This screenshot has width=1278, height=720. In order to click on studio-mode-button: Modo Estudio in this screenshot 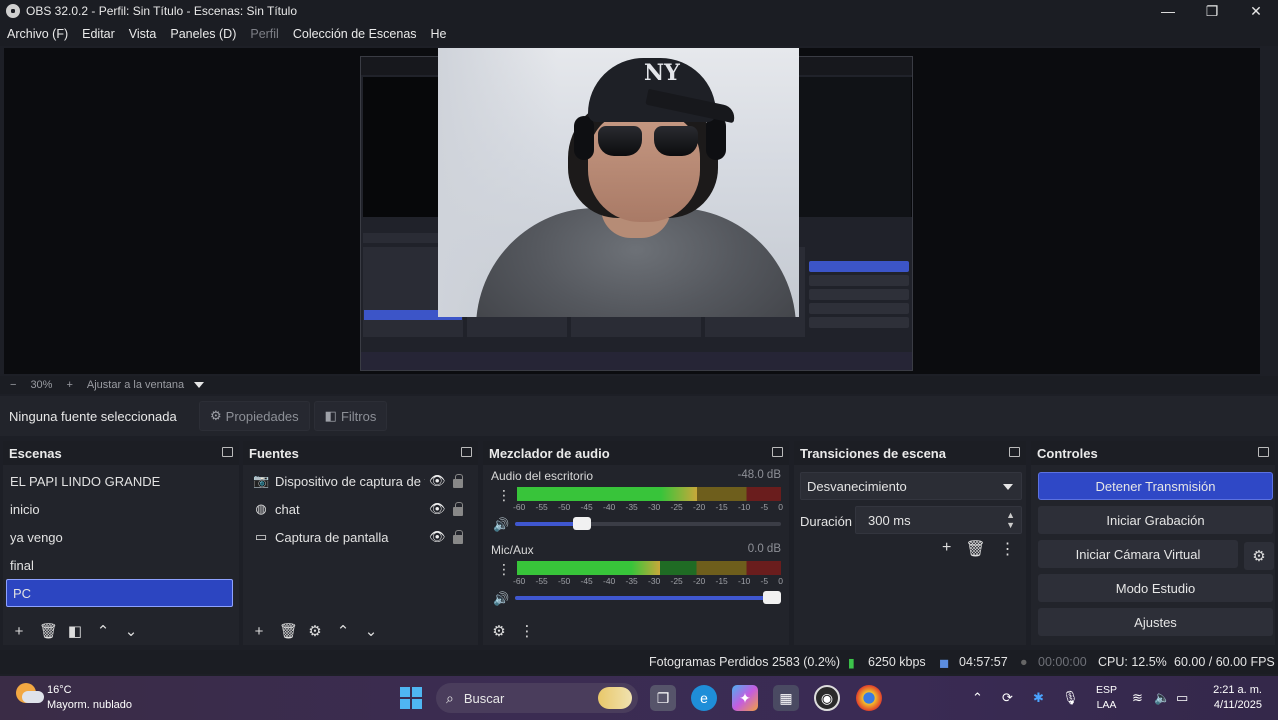, I will do `click(1155, 588)`.